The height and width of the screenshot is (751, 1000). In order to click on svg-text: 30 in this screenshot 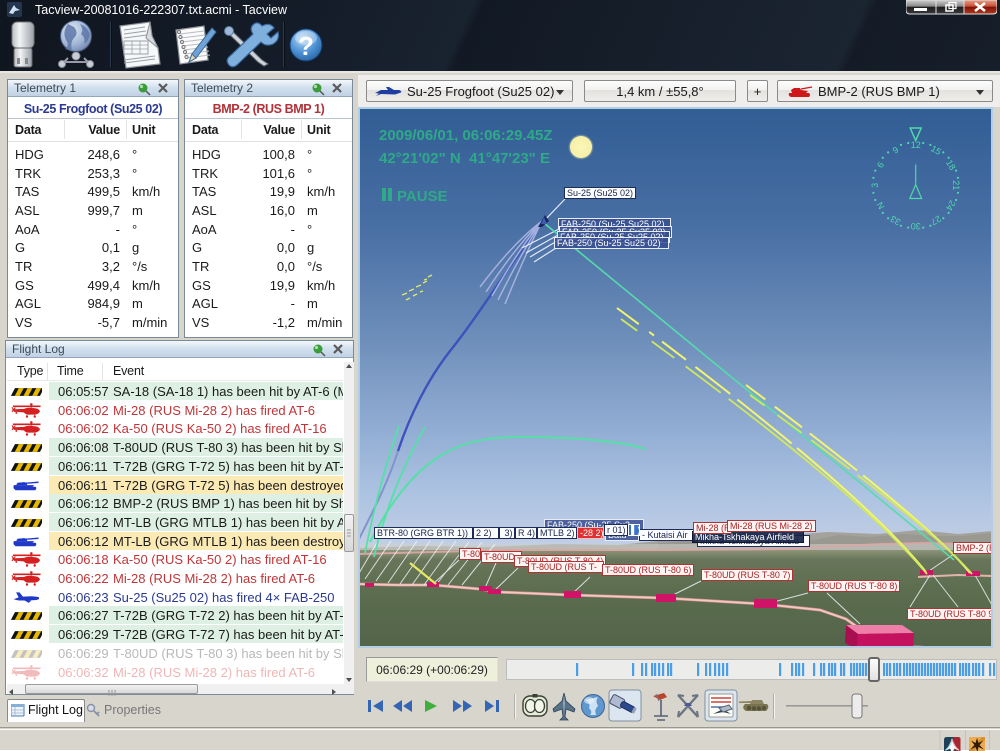, I will do `click(916, 226)`.